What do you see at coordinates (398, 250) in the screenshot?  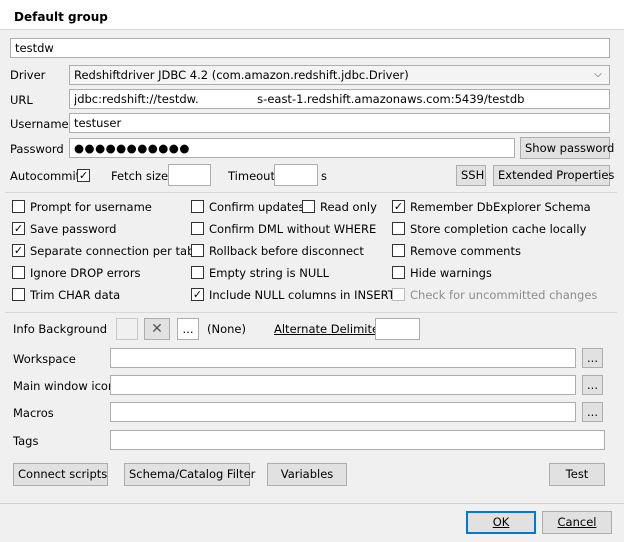 I see `remove-comments-checkbox` at bounding box center [398, 250].